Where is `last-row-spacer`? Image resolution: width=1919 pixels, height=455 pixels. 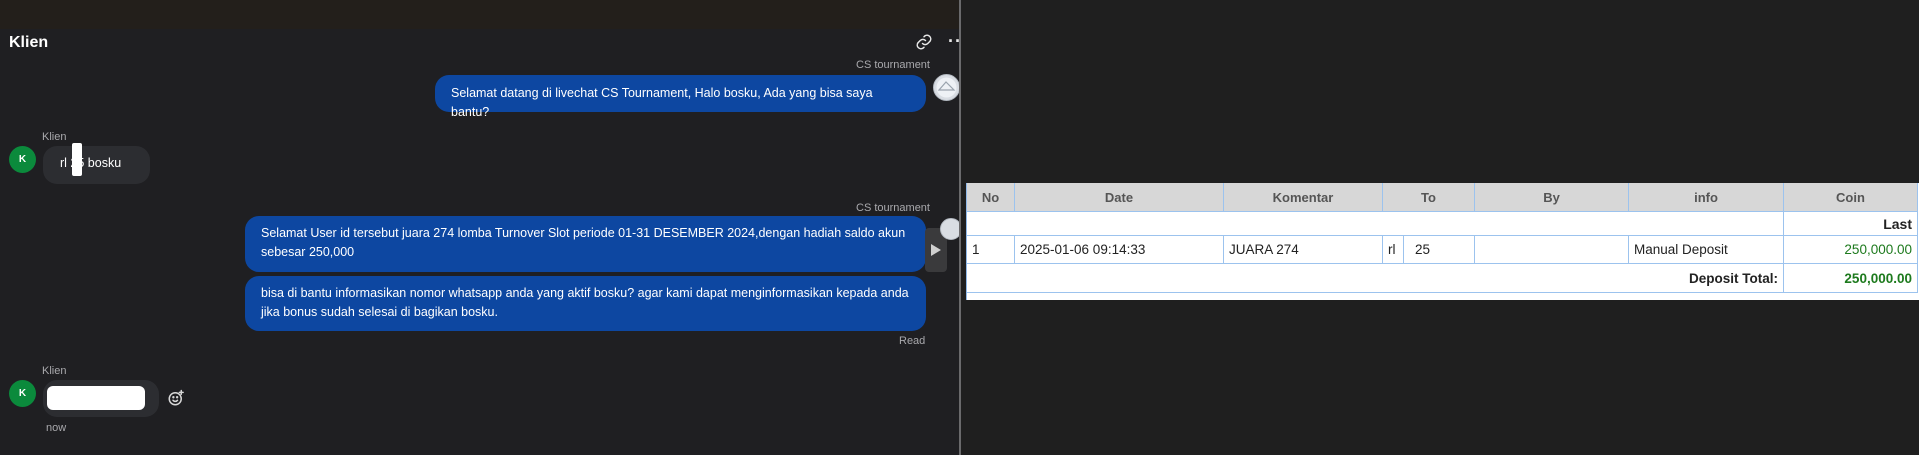
last-row-spacer is located at coordinates (1375, 224).